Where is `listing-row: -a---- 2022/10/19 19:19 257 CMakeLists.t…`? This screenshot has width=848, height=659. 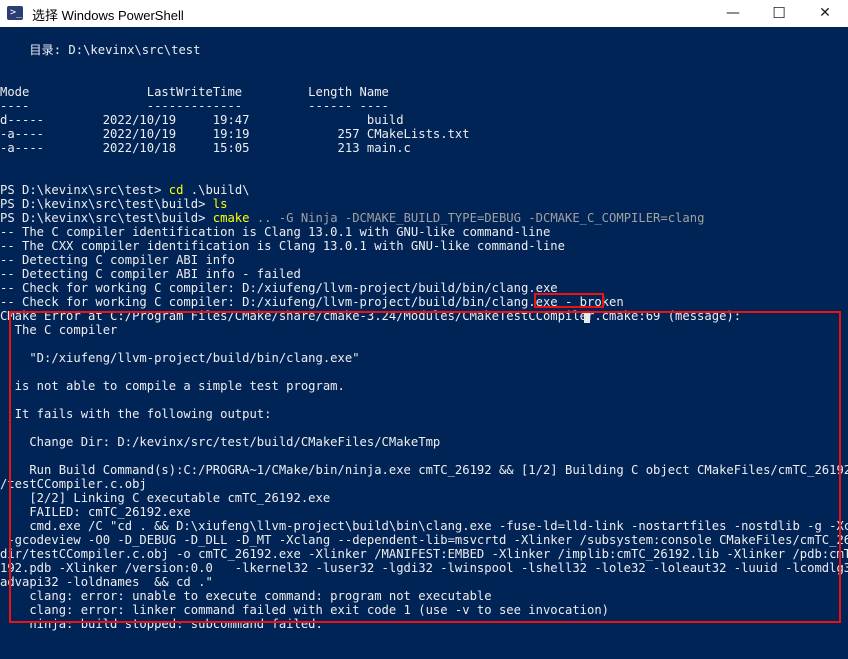 listing-row: -a---- 2022/10/19 19:19 257 CMakeLists.t… is located at coordinates (235, 134).